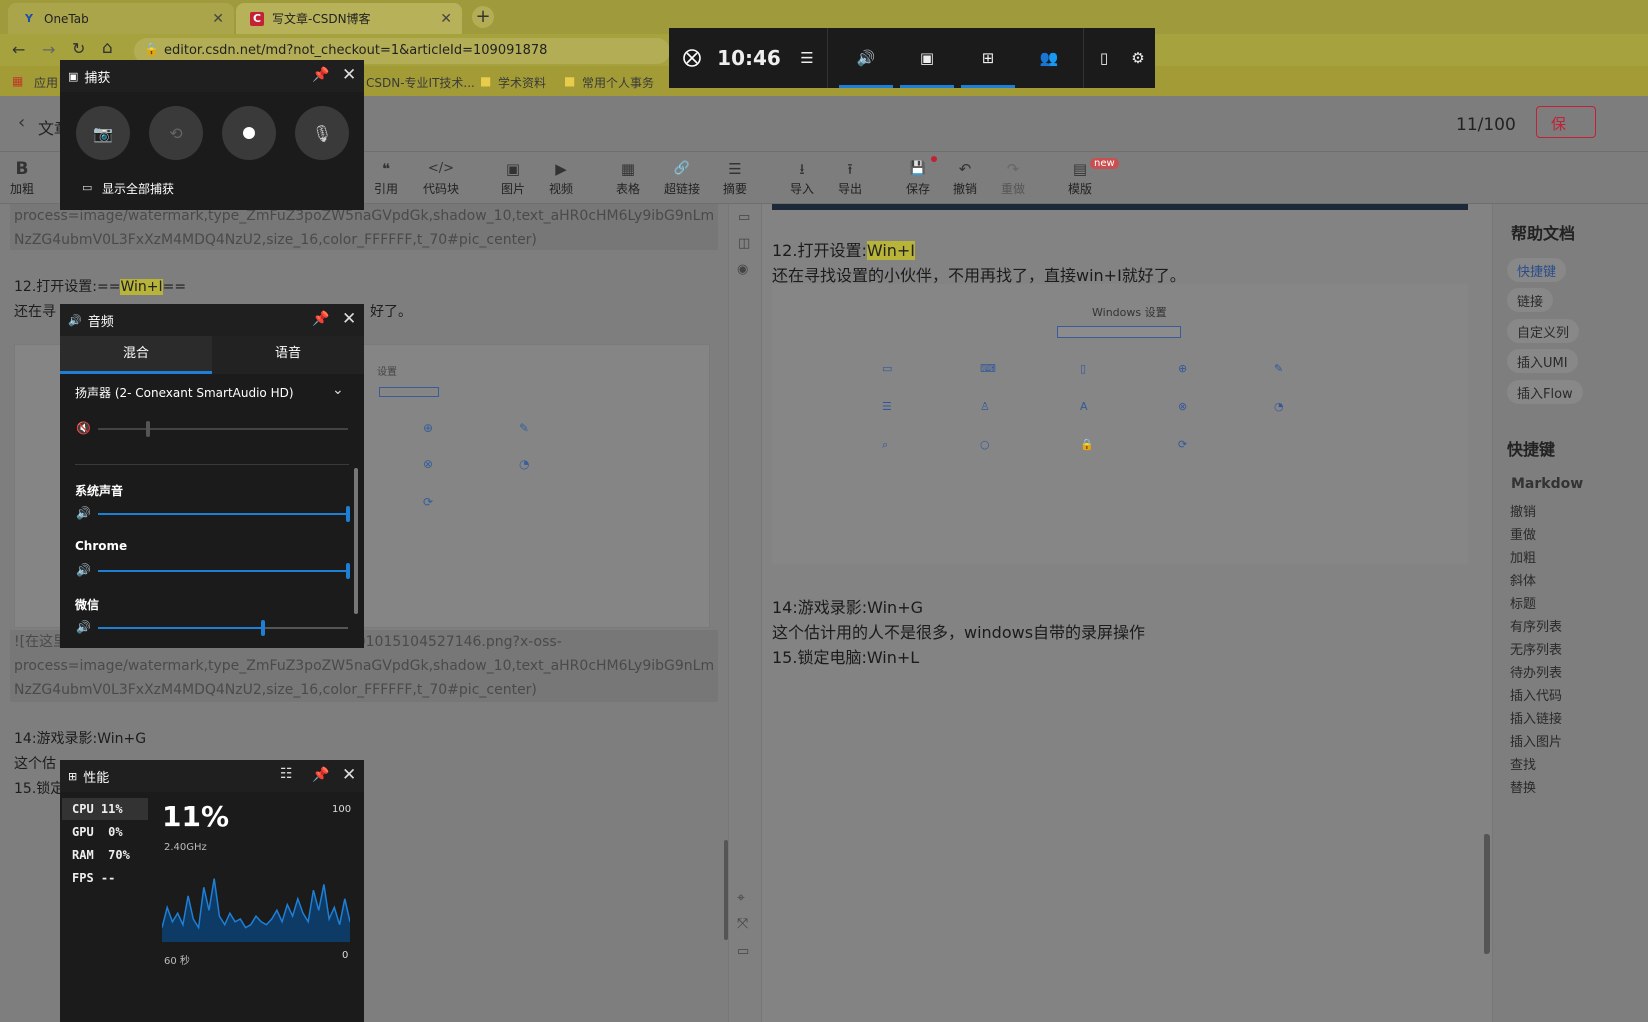 This screenshot has height=1022, width=1648. What do you see at coordinates (743, 951) in the screenshot?
I see `monitor-icon: ▭` at bounding box center [743, 951].